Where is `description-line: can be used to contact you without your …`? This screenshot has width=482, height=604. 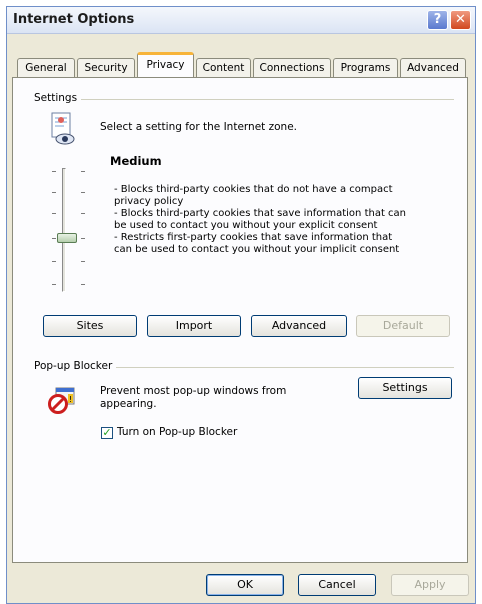
description-line: can be used to contact you without your … is located at coordinates (257, 249).